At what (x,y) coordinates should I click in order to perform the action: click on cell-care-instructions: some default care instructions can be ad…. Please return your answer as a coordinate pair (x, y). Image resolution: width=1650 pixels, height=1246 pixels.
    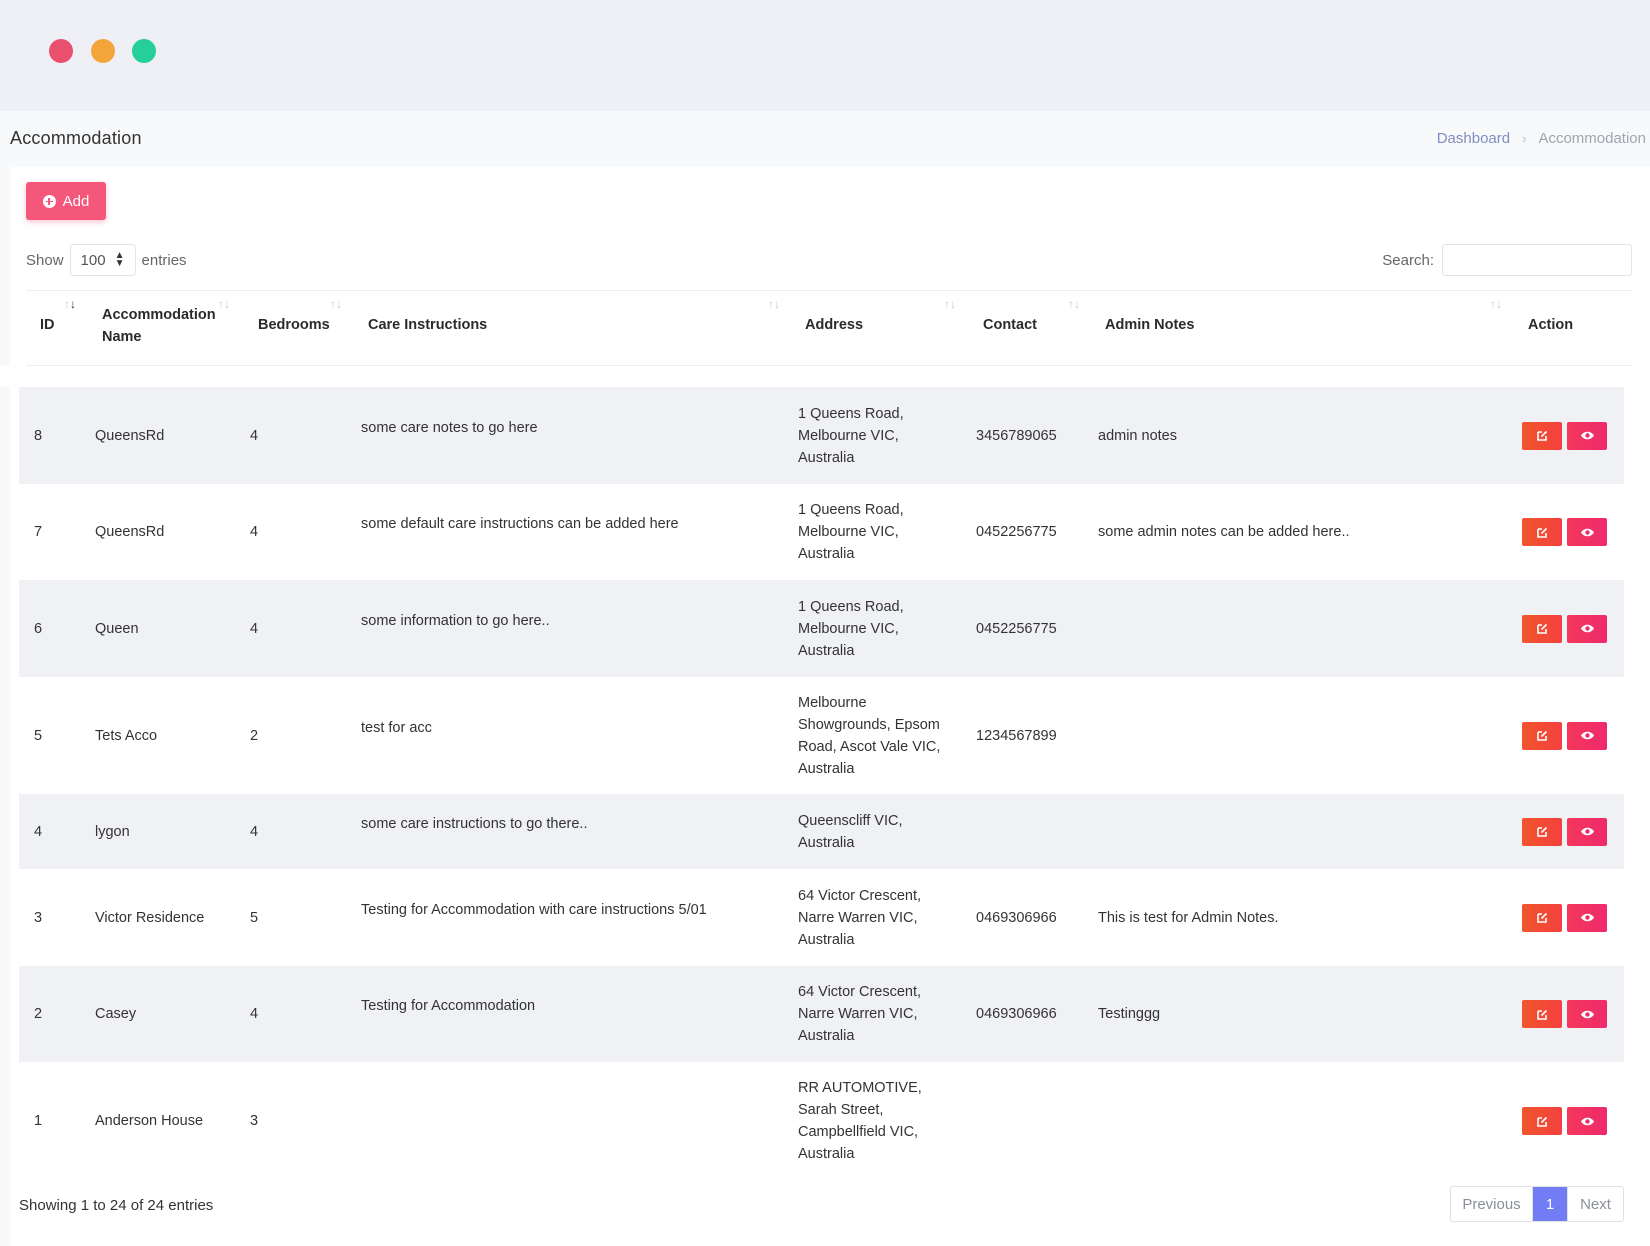
    Looking at the image, I should click on (520, 524).